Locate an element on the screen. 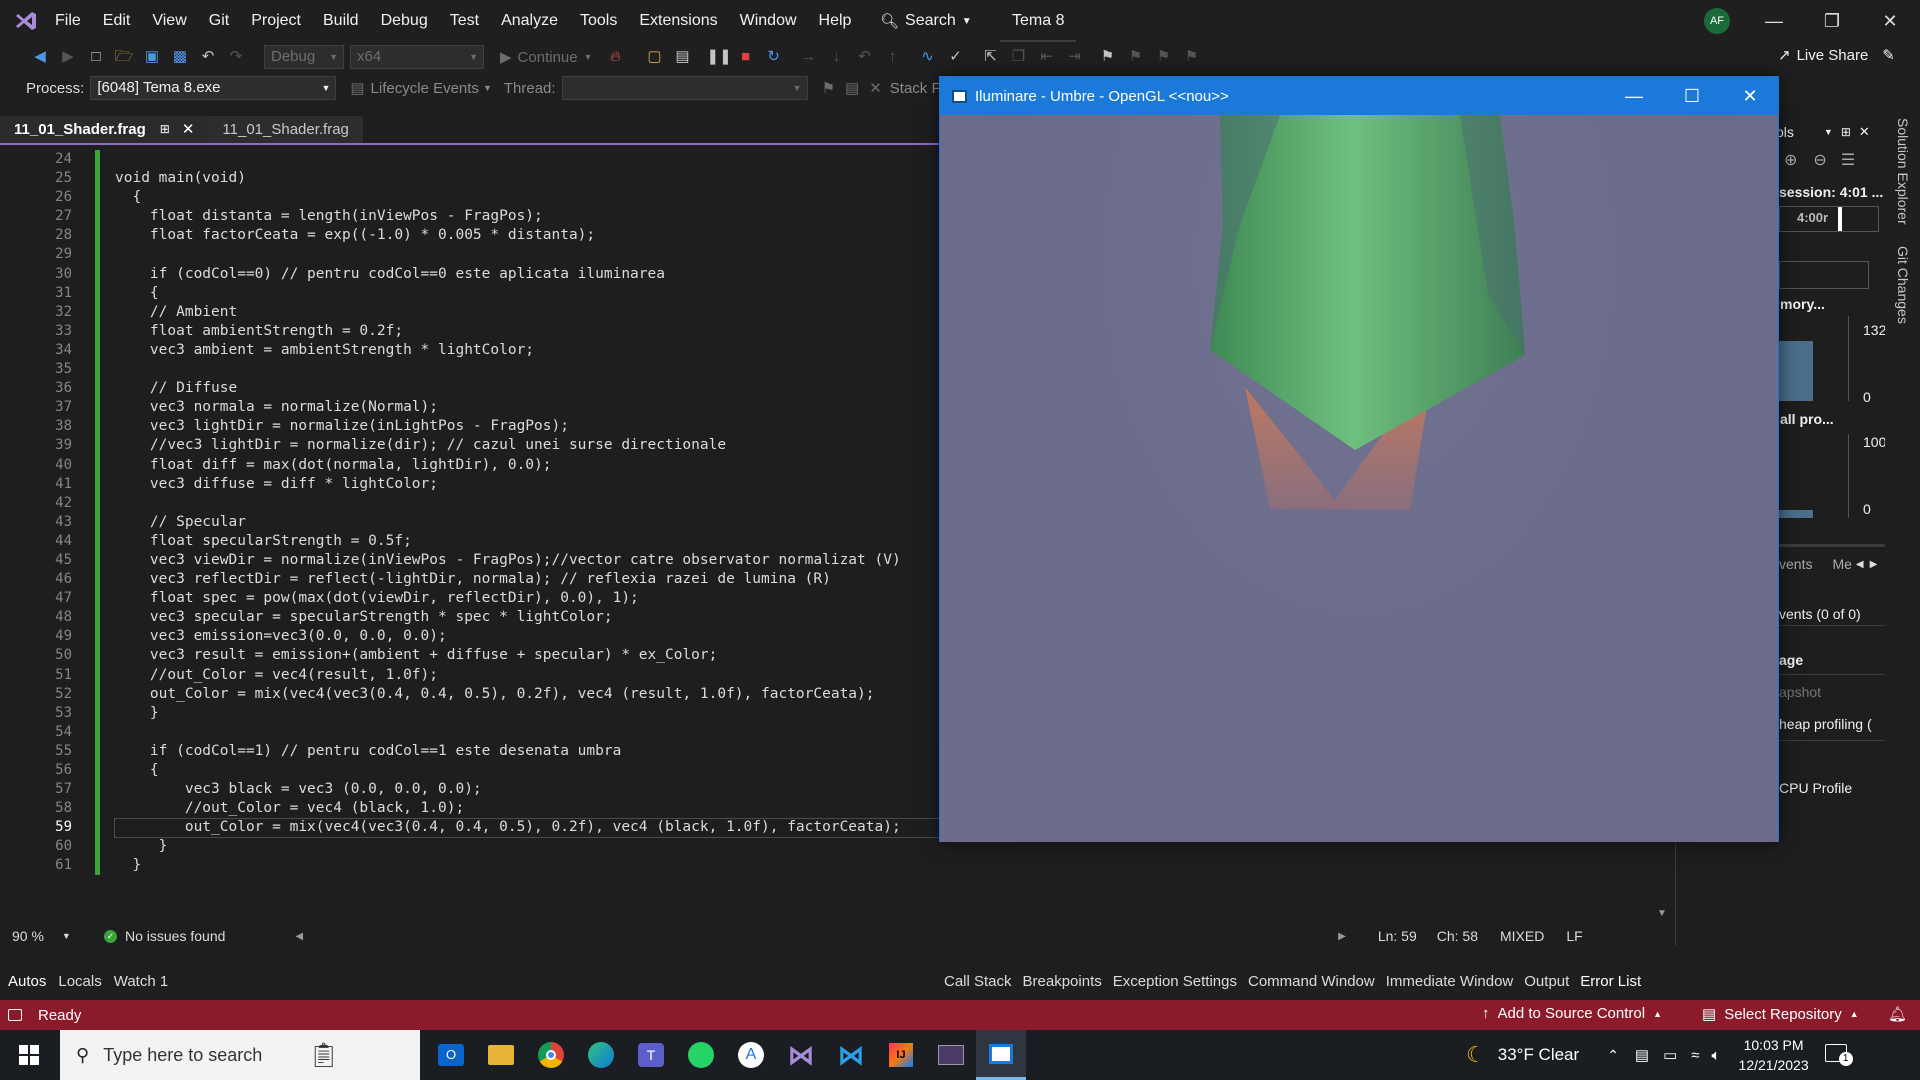 Image resolution: width=1920 pixels, height=1080 pixels. menu-tools: Tools is located at coordinates (598, 21).